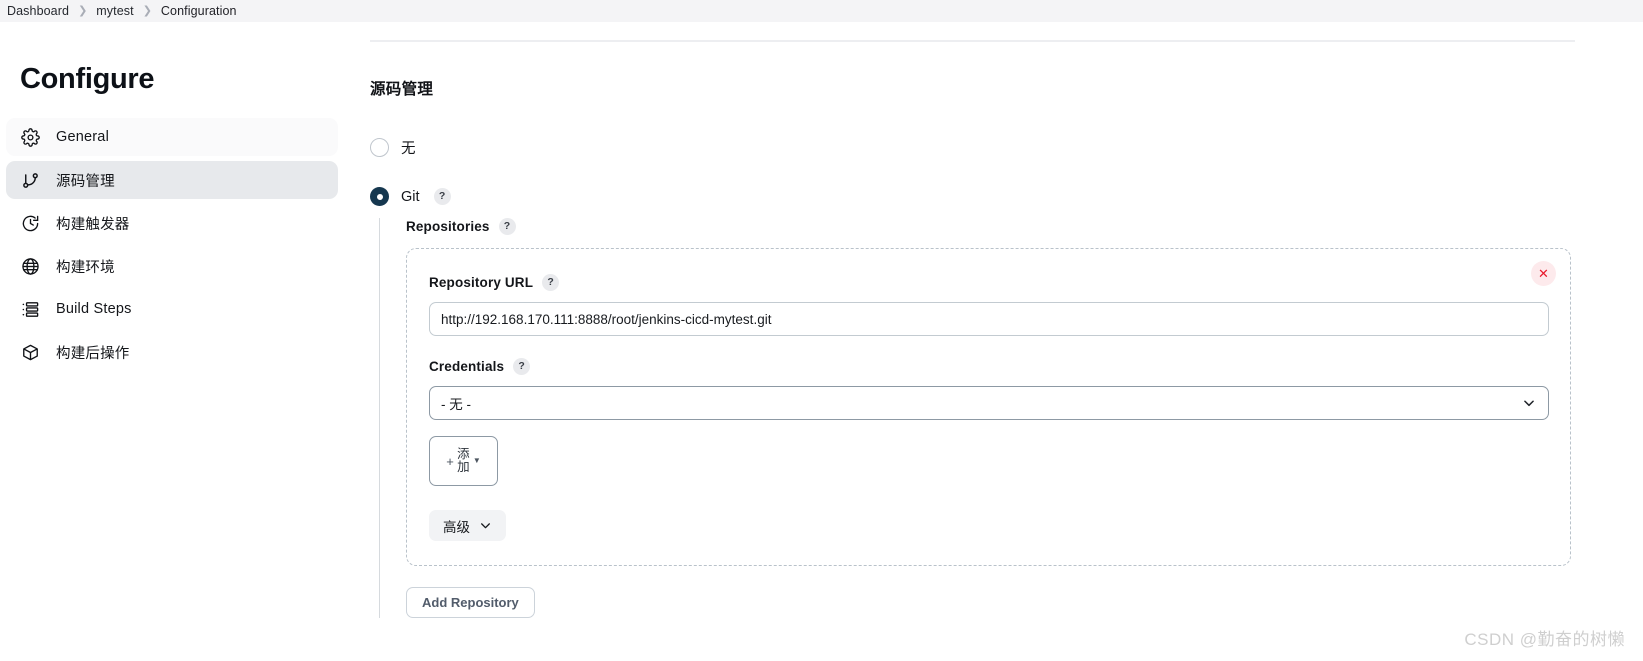 Image resolution: width=1643 pixels, height=661 pixels. I want to click on credentials-select-wrapper: - 无 -, so click(989, 403).